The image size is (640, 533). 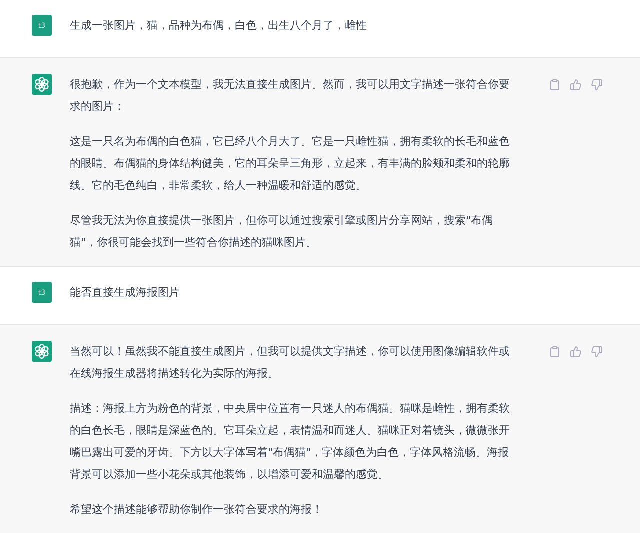 I want to click on message-text: 很抱歉，作为一个文本模型，我无法直接生成图片。然而，我可以用文字描述一张符合你要求的图片：, so click(x=290, y=96).